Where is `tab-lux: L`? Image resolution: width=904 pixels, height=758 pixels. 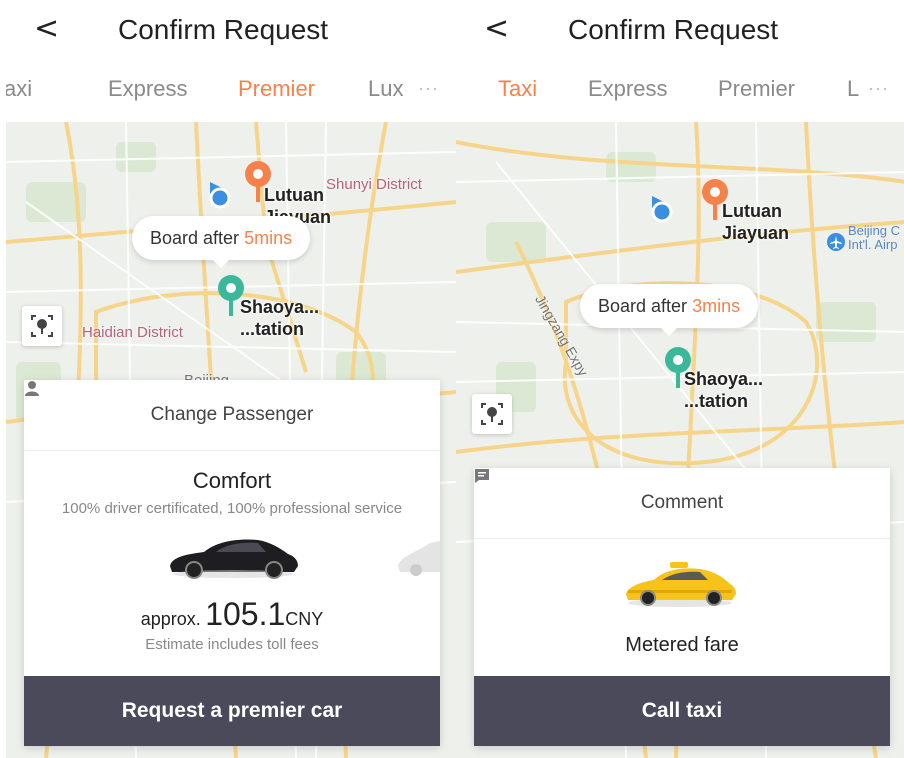
tab-lux: L is located at coordinates (853, 89).